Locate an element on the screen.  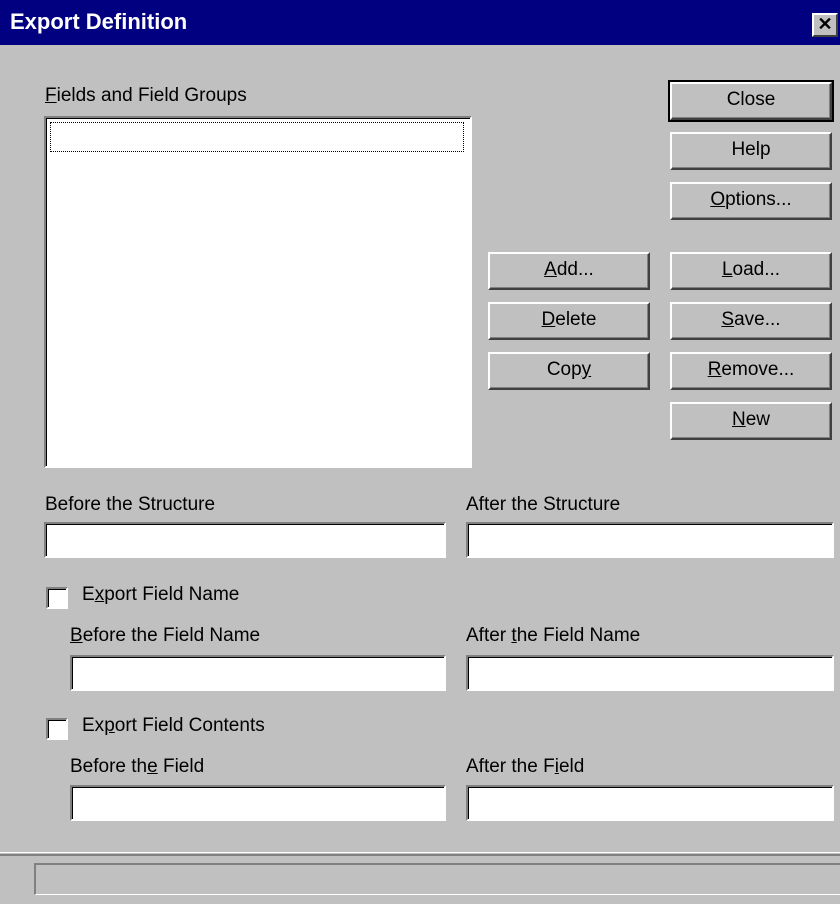
accel-char: e is located at coordinates (152, 766).